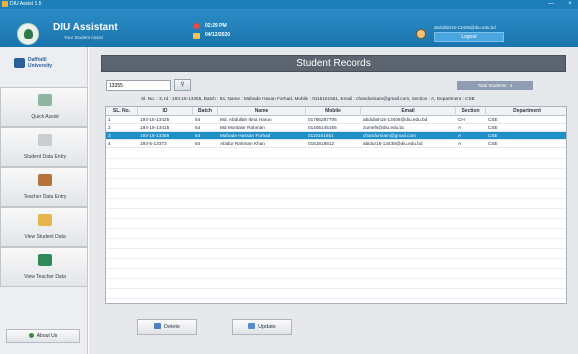 This screenshot has width=578, height=354. I want to click on sidebar-item-label: View Student Data, so click(45, 237).